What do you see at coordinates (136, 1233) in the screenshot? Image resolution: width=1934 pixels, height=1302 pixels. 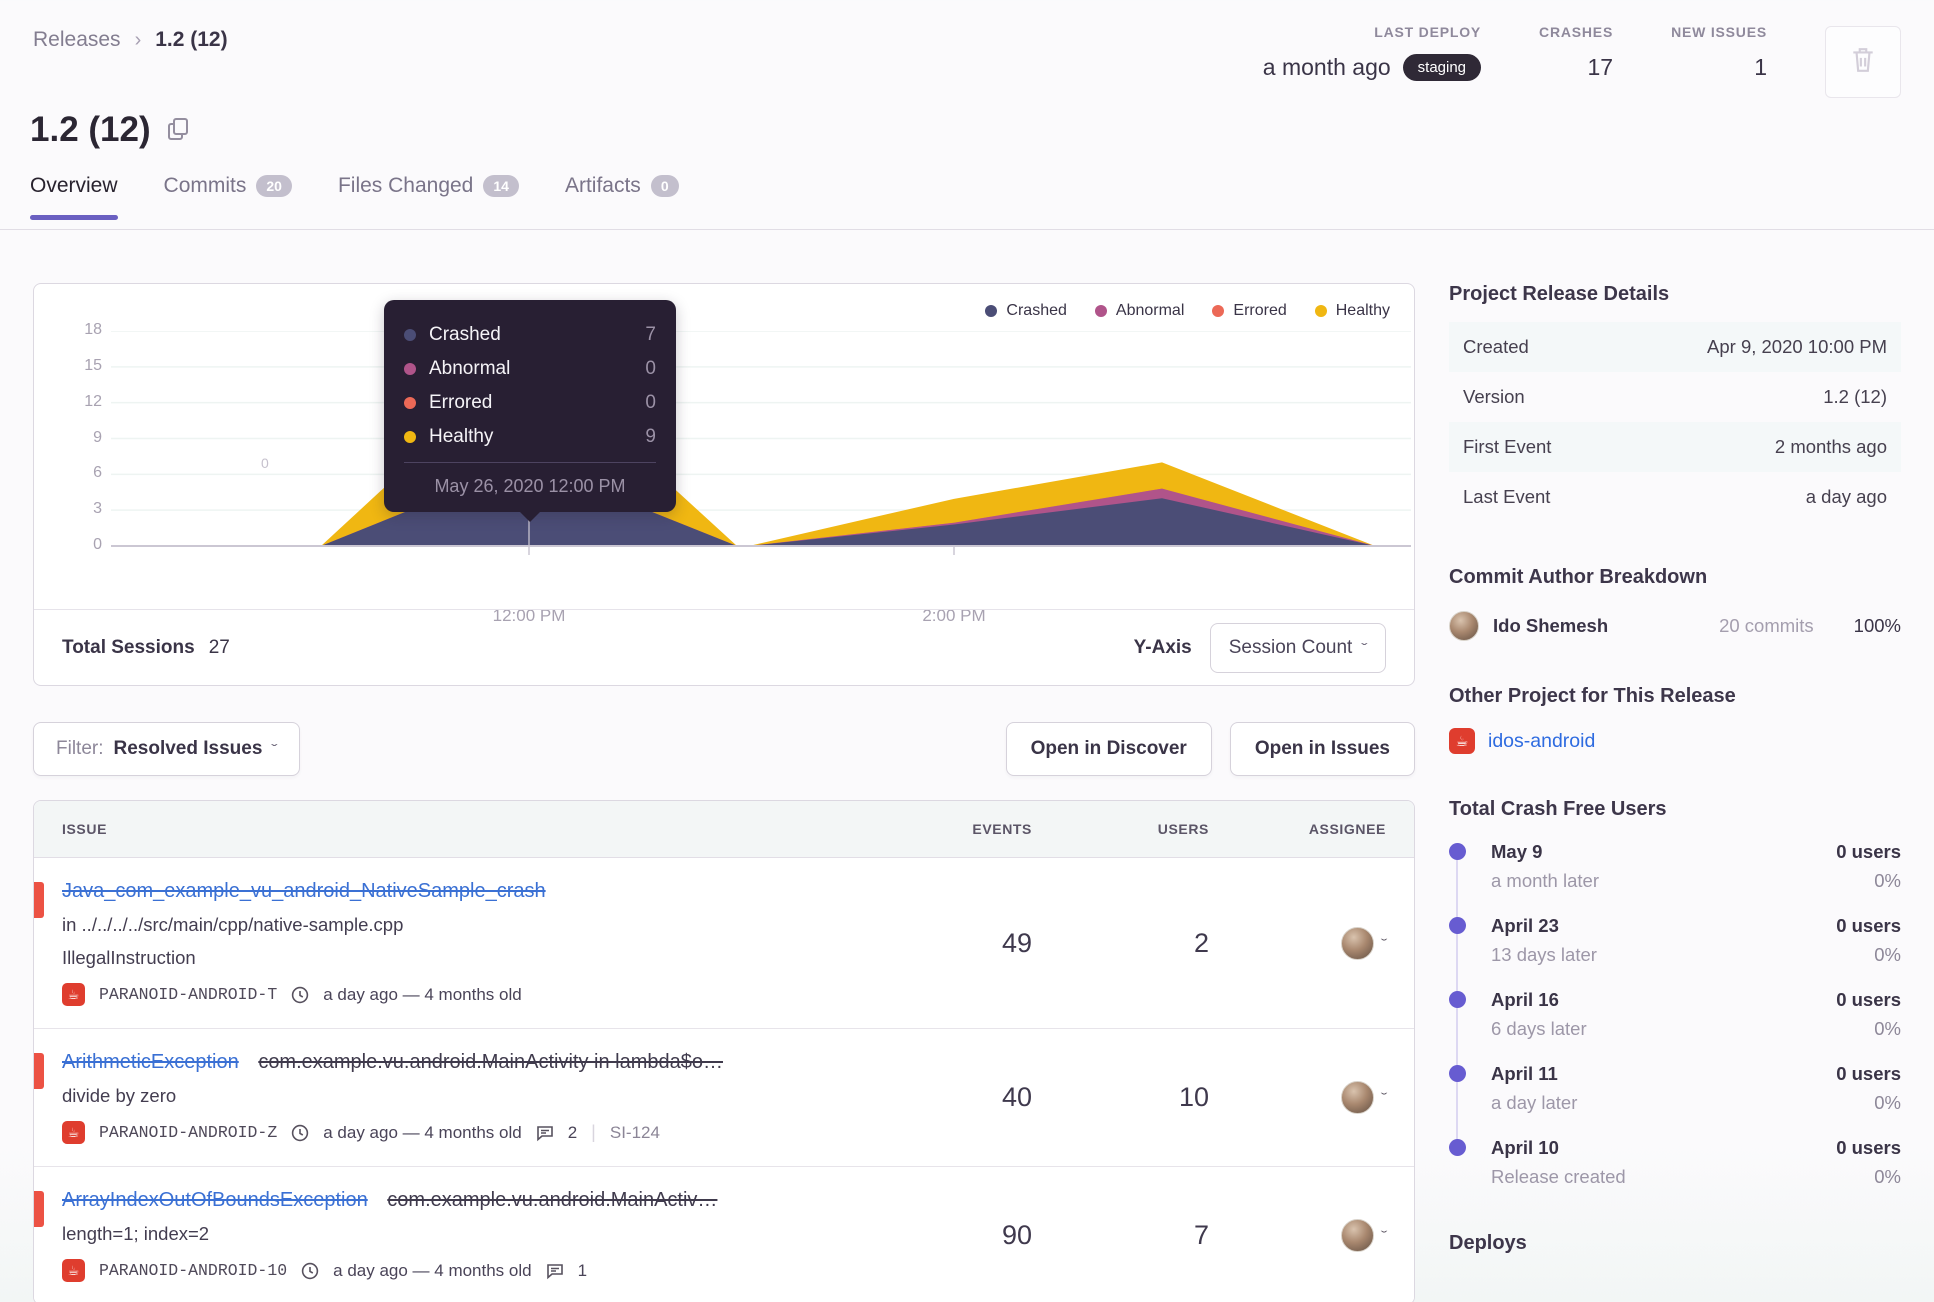 I see `issue-message: length=1; index=2` at bounding box center [136, 1233].